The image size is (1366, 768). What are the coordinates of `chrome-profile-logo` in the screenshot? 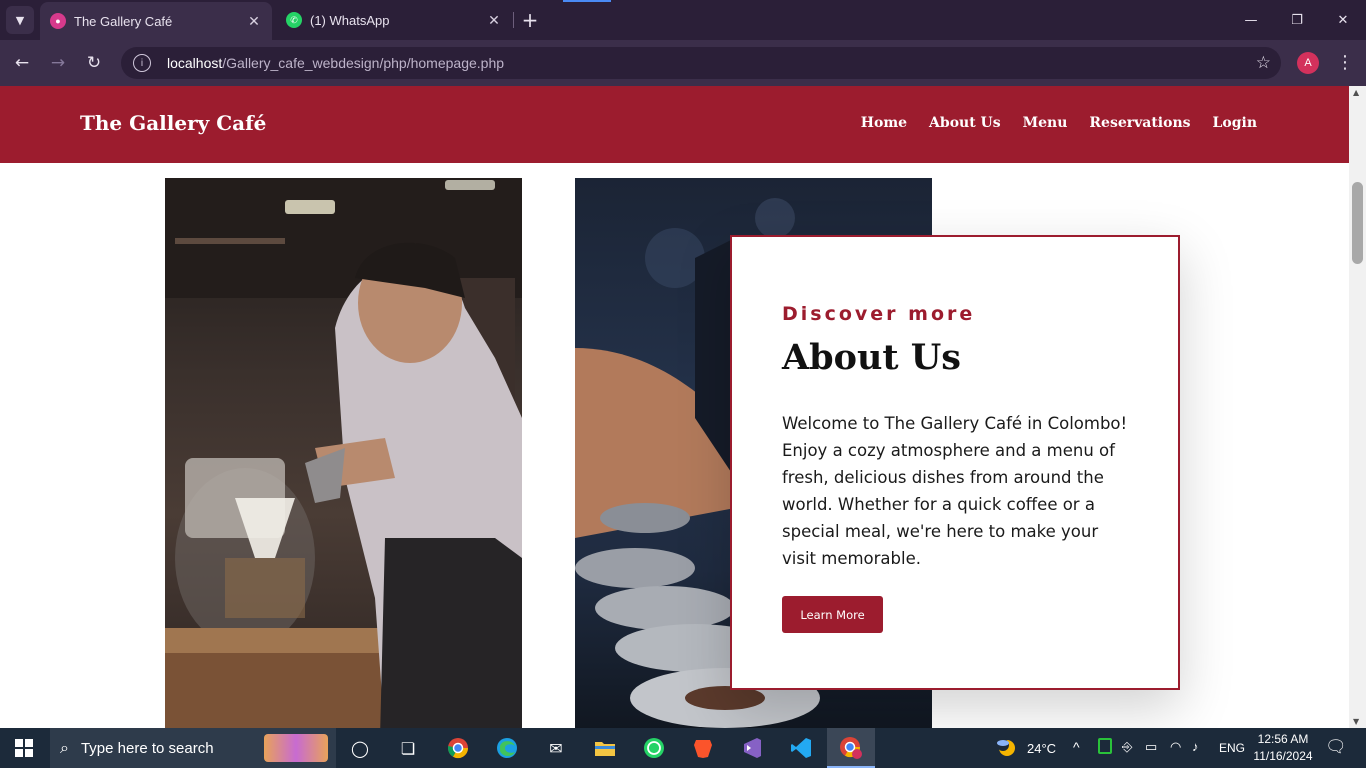 It's located at (851, 748).